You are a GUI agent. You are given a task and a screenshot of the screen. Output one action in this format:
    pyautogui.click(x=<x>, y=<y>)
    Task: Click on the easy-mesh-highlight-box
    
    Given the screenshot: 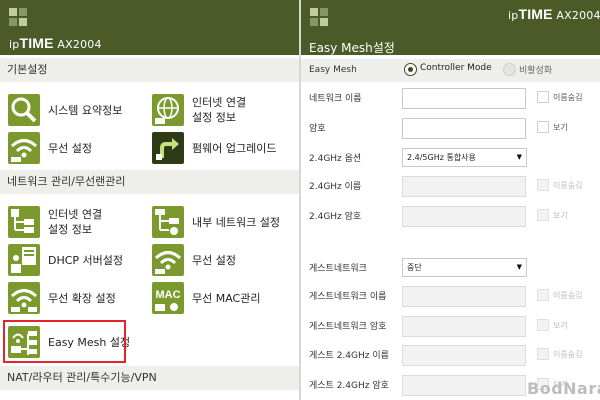 What is the action you would take?
    pyautogui.click(x=64, y=341)
    